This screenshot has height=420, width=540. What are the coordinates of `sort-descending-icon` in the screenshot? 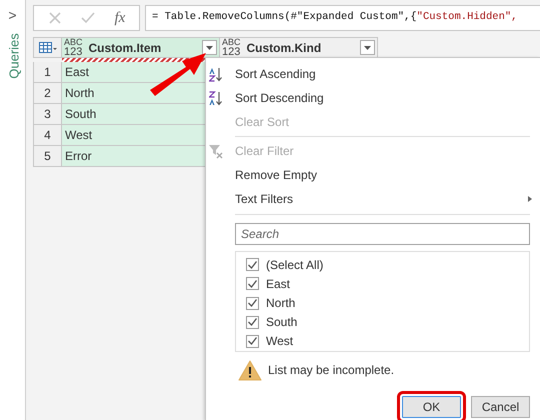 It's located at (215, 98).